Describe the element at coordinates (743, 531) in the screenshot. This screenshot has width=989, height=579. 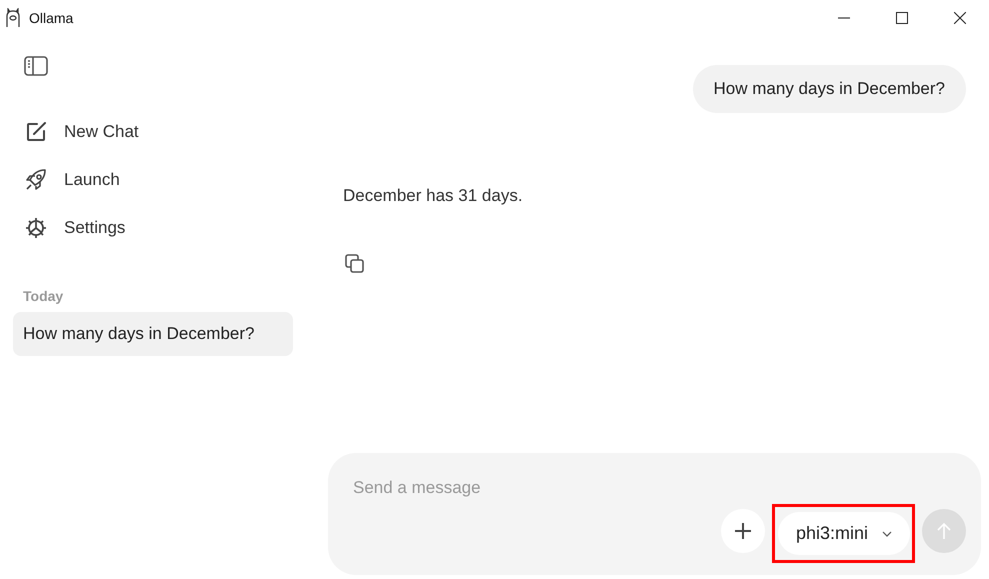
I see `plus-icon` at that location.